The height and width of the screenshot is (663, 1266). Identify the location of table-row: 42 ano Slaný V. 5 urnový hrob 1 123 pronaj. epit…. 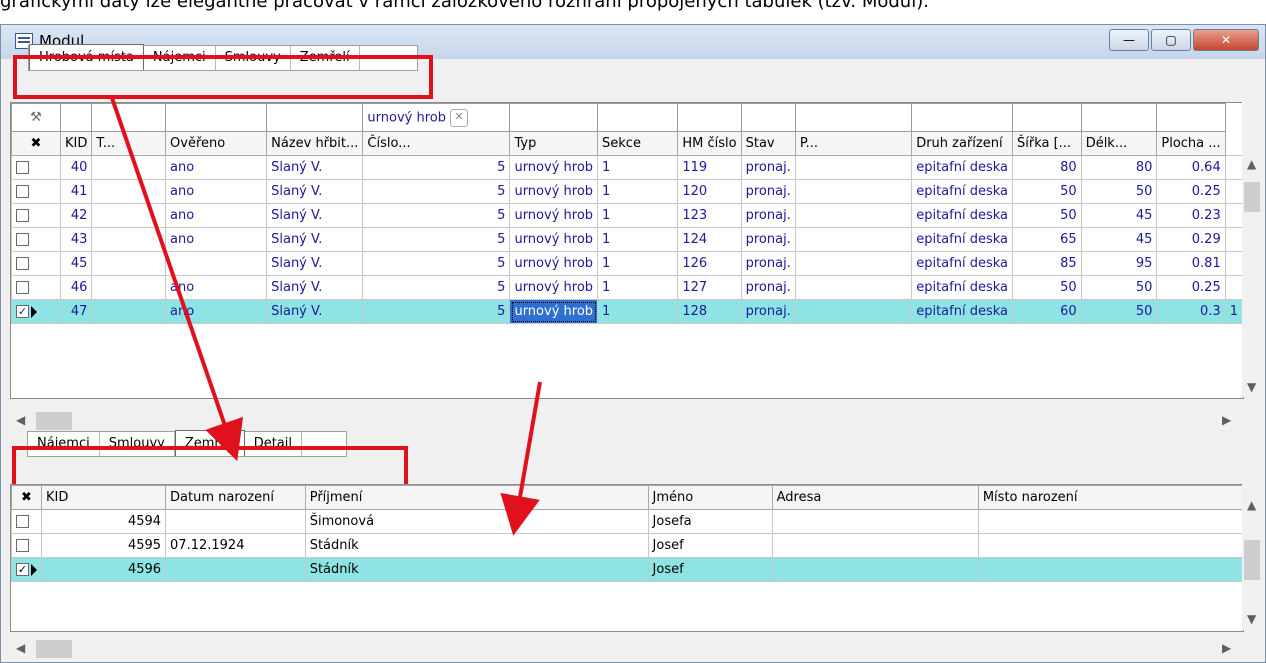
(627, 215).